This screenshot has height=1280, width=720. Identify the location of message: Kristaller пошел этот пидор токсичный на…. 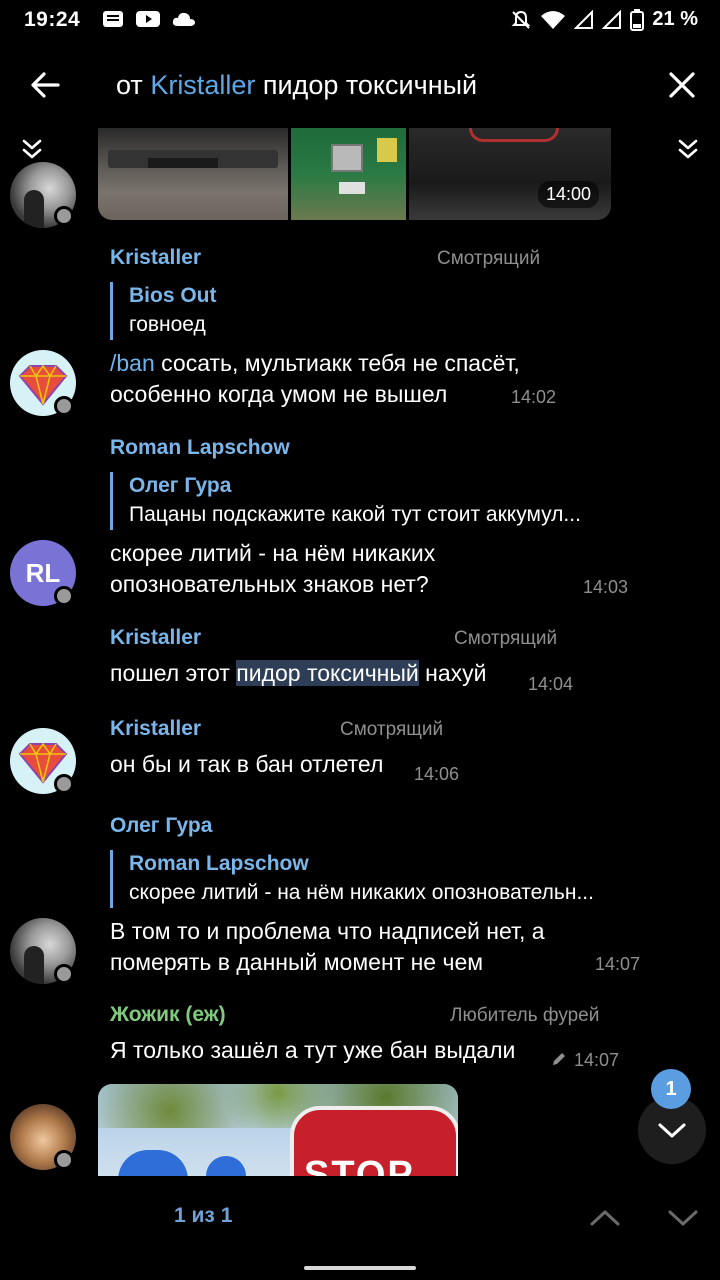
(298, 657).